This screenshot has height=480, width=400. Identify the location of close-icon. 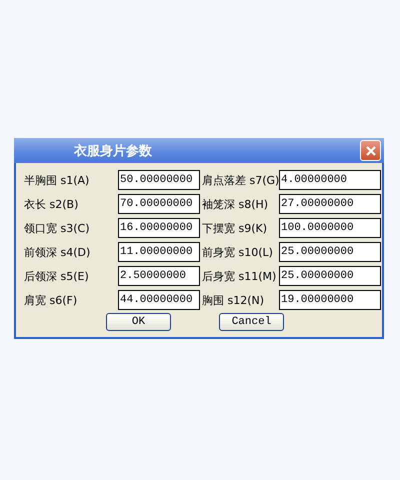
(370, 150).